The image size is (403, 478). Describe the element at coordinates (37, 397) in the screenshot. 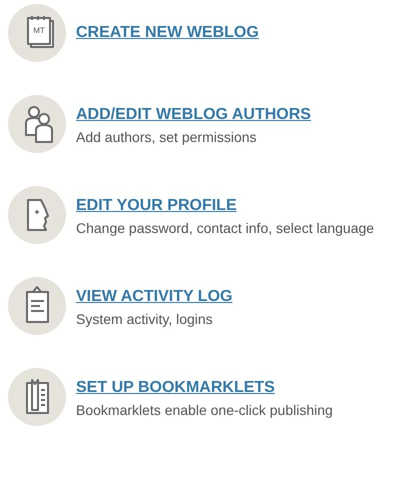

I see `book-icon` at that location.